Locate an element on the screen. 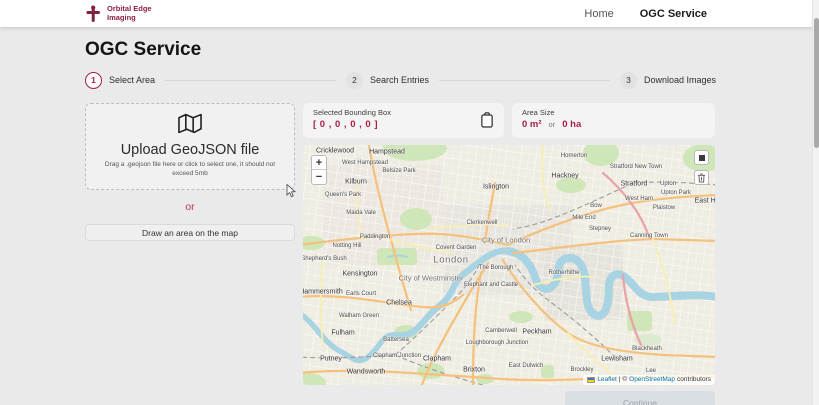  delete-shape-button is located at coordinates (701, 177).